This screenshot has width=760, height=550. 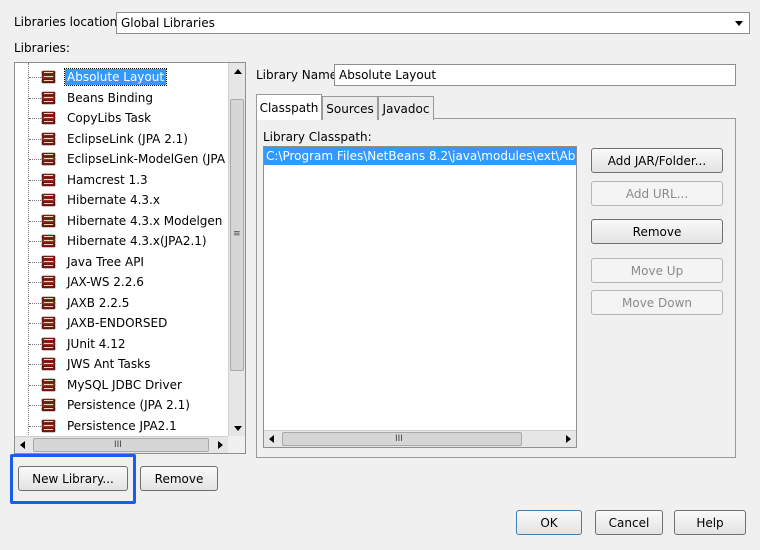 I want to click on libraries-scroll-thumb: ≡, so click(x=237, y=235).